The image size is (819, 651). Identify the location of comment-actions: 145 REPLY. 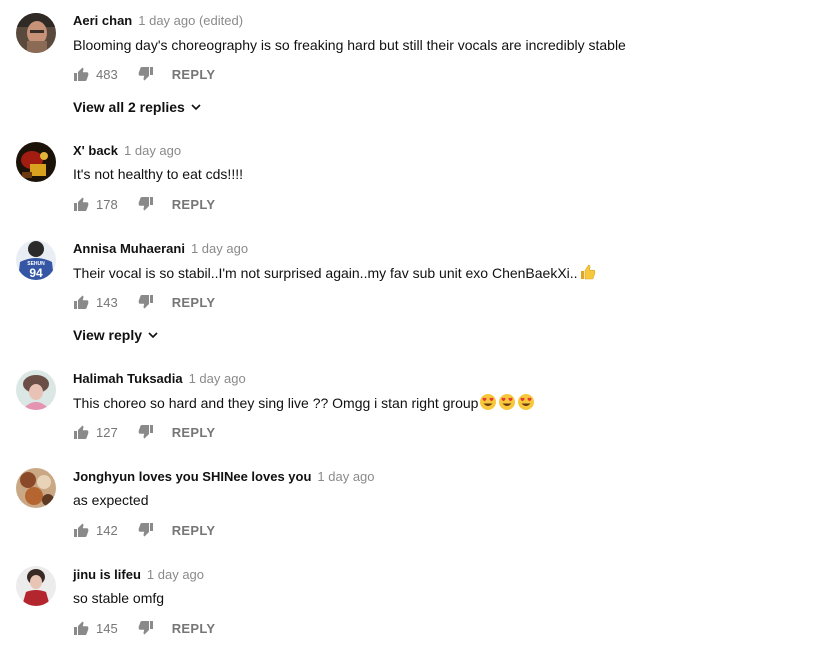
(144, 628).